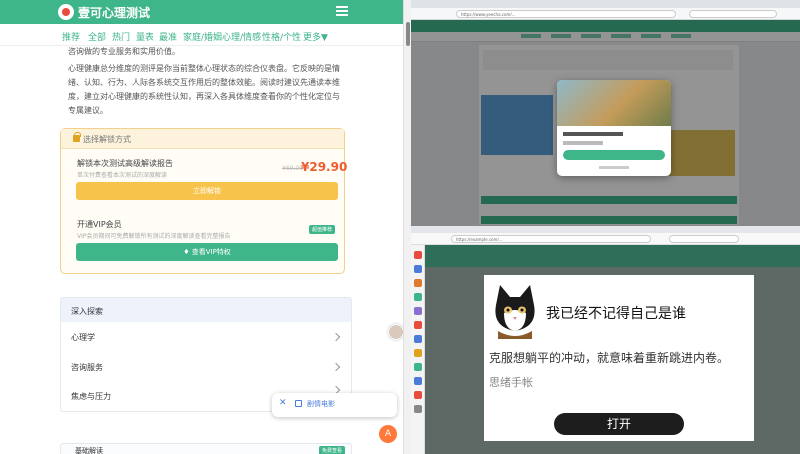  Describe the element at coordinates (614, 128) in the screenshot. I see `promo-modal` at that location.